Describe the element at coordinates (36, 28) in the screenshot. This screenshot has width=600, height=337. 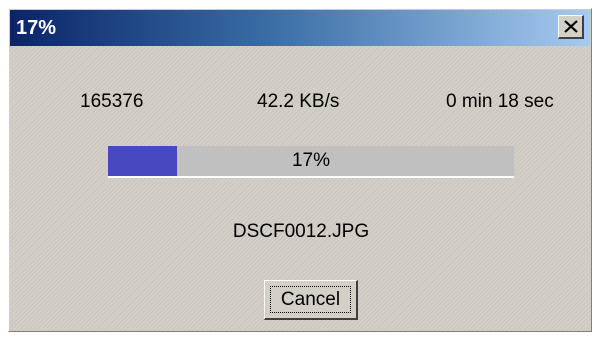
I see `window-title: 17%` at that location.